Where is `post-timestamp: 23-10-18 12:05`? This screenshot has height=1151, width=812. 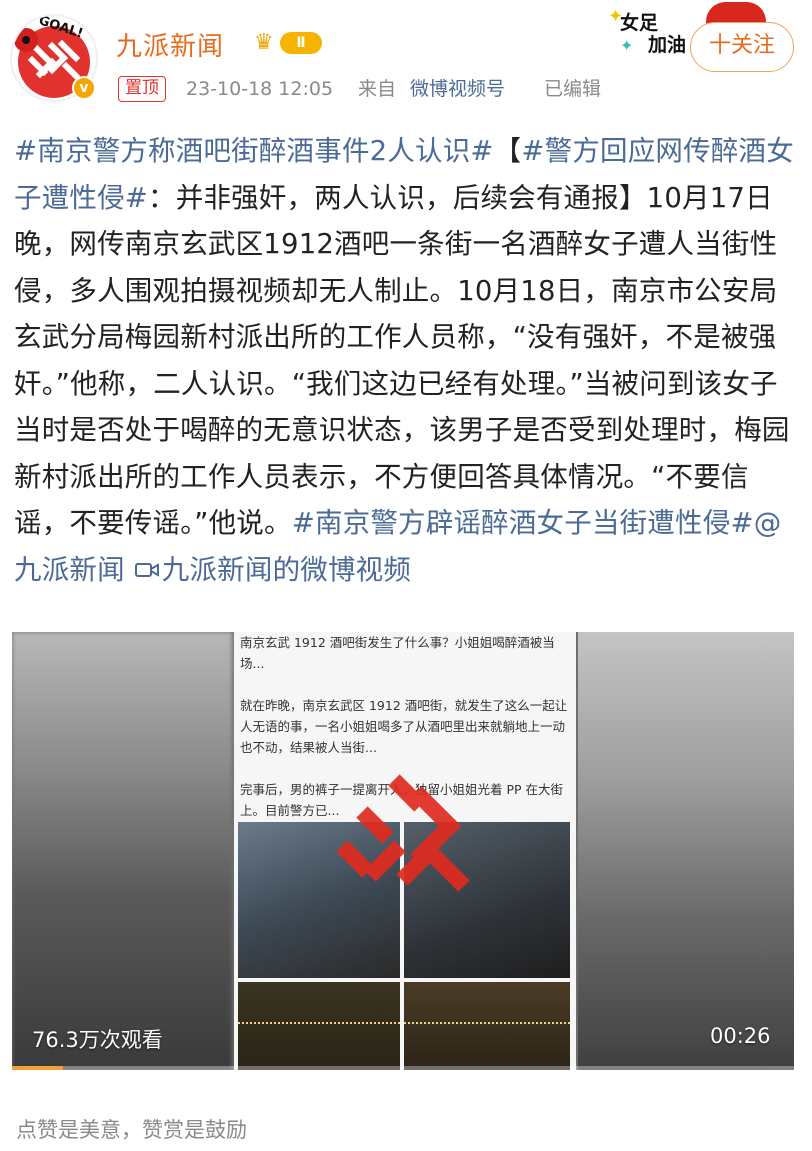
post-timestamp: 23-10-18 12:05 is located at coordinates (260, 89).